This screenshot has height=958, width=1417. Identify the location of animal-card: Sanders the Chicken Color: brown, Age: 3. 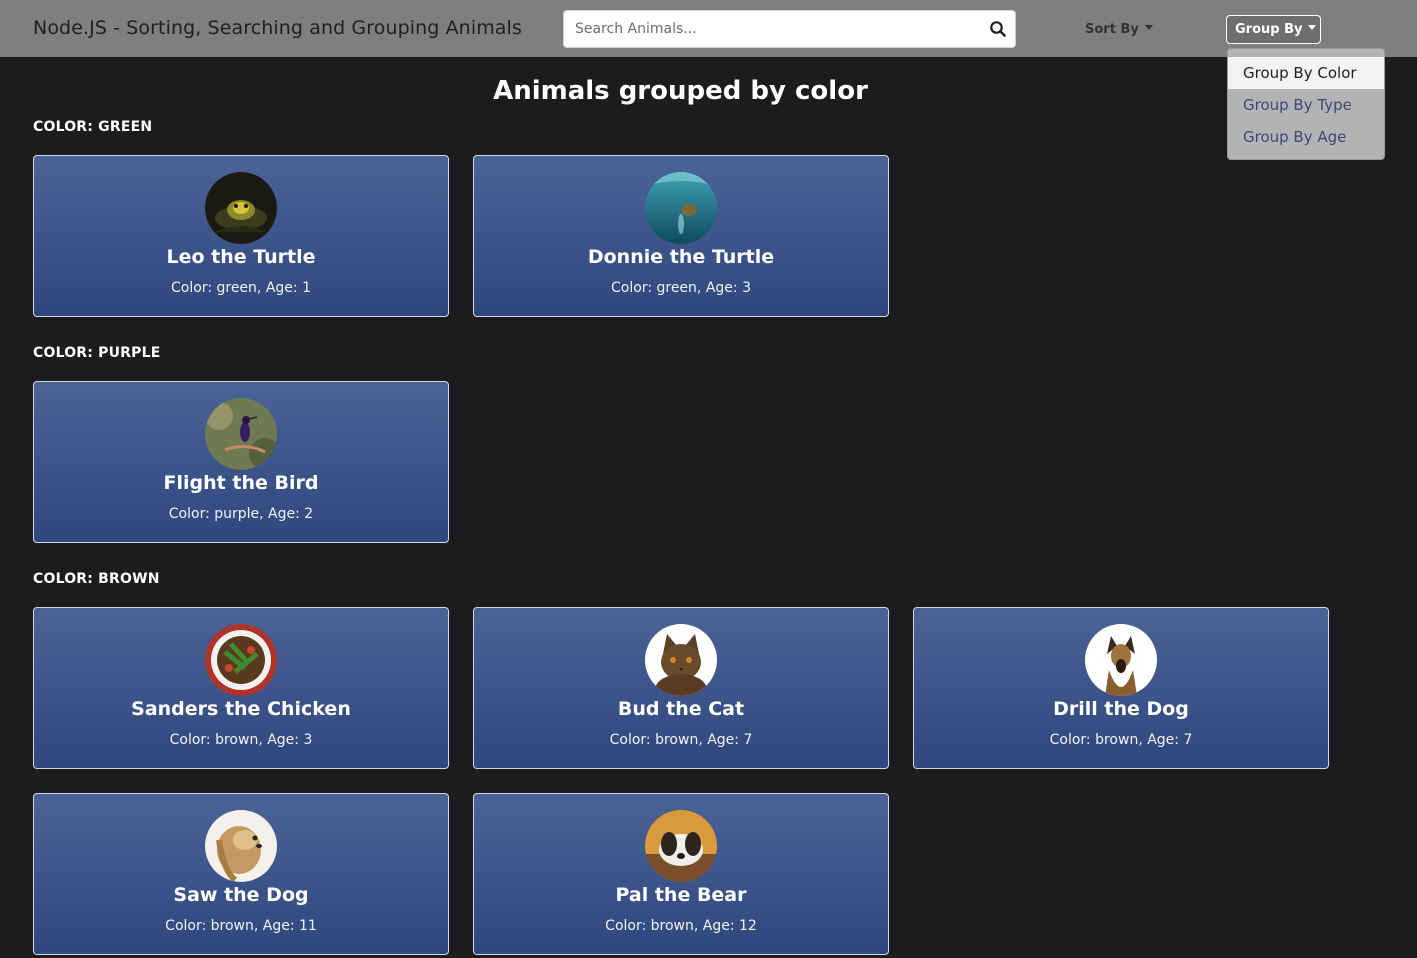
(241, 688).